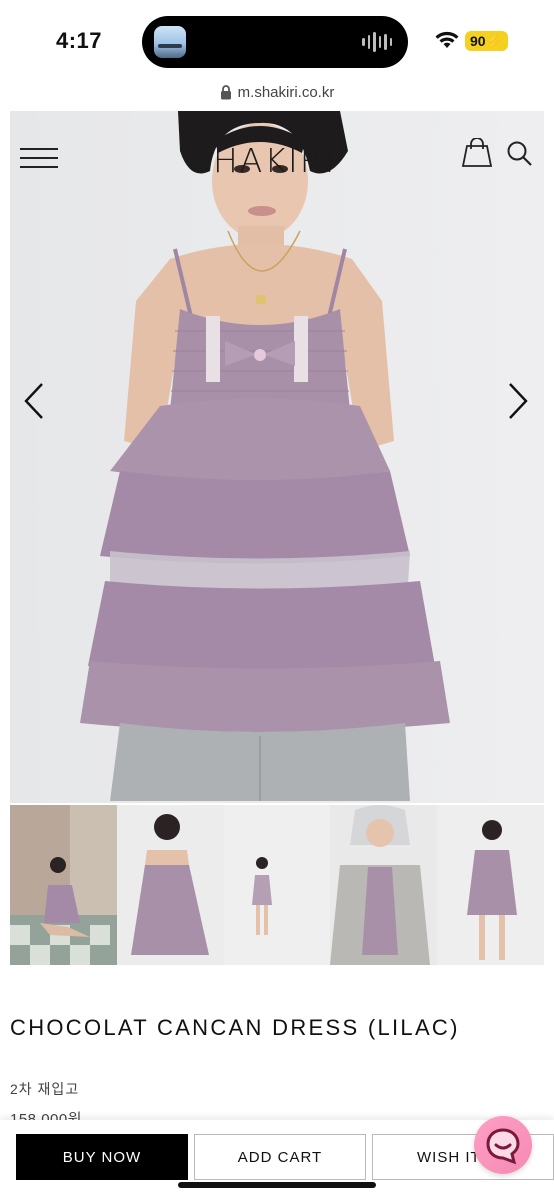 The width and height of the screenshot is (554, 1200). I want to click on battery-indicator: 90⚡, so click(487, 41).